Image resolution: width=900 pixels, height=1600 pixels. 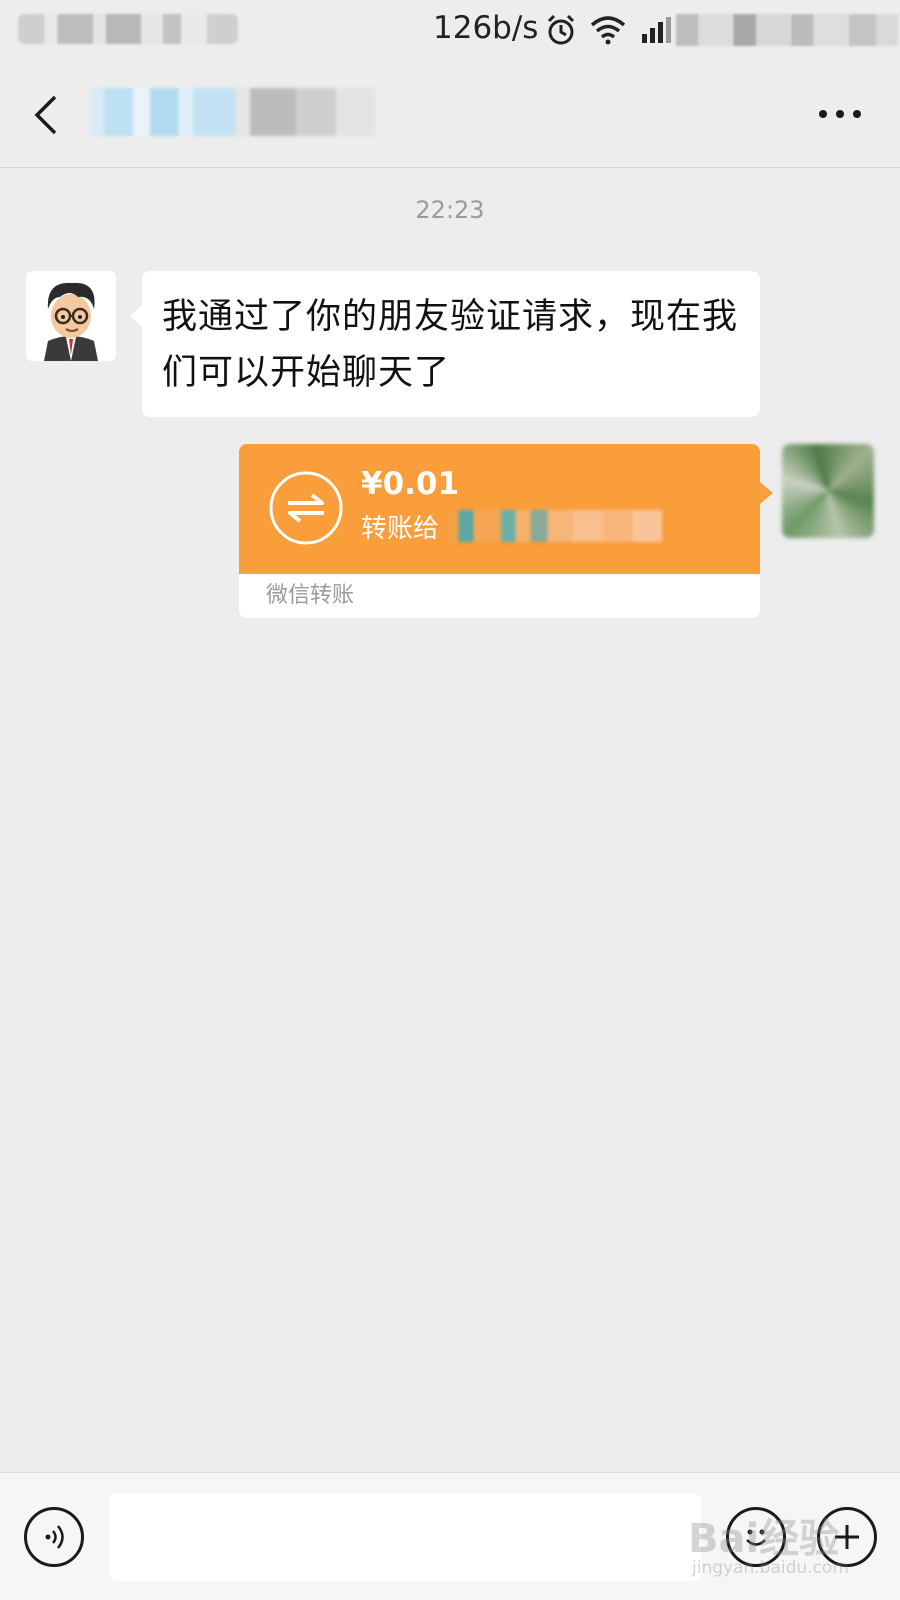 I want to click on transfer-card-footer: 微信转账, so click(x=499, y=596).